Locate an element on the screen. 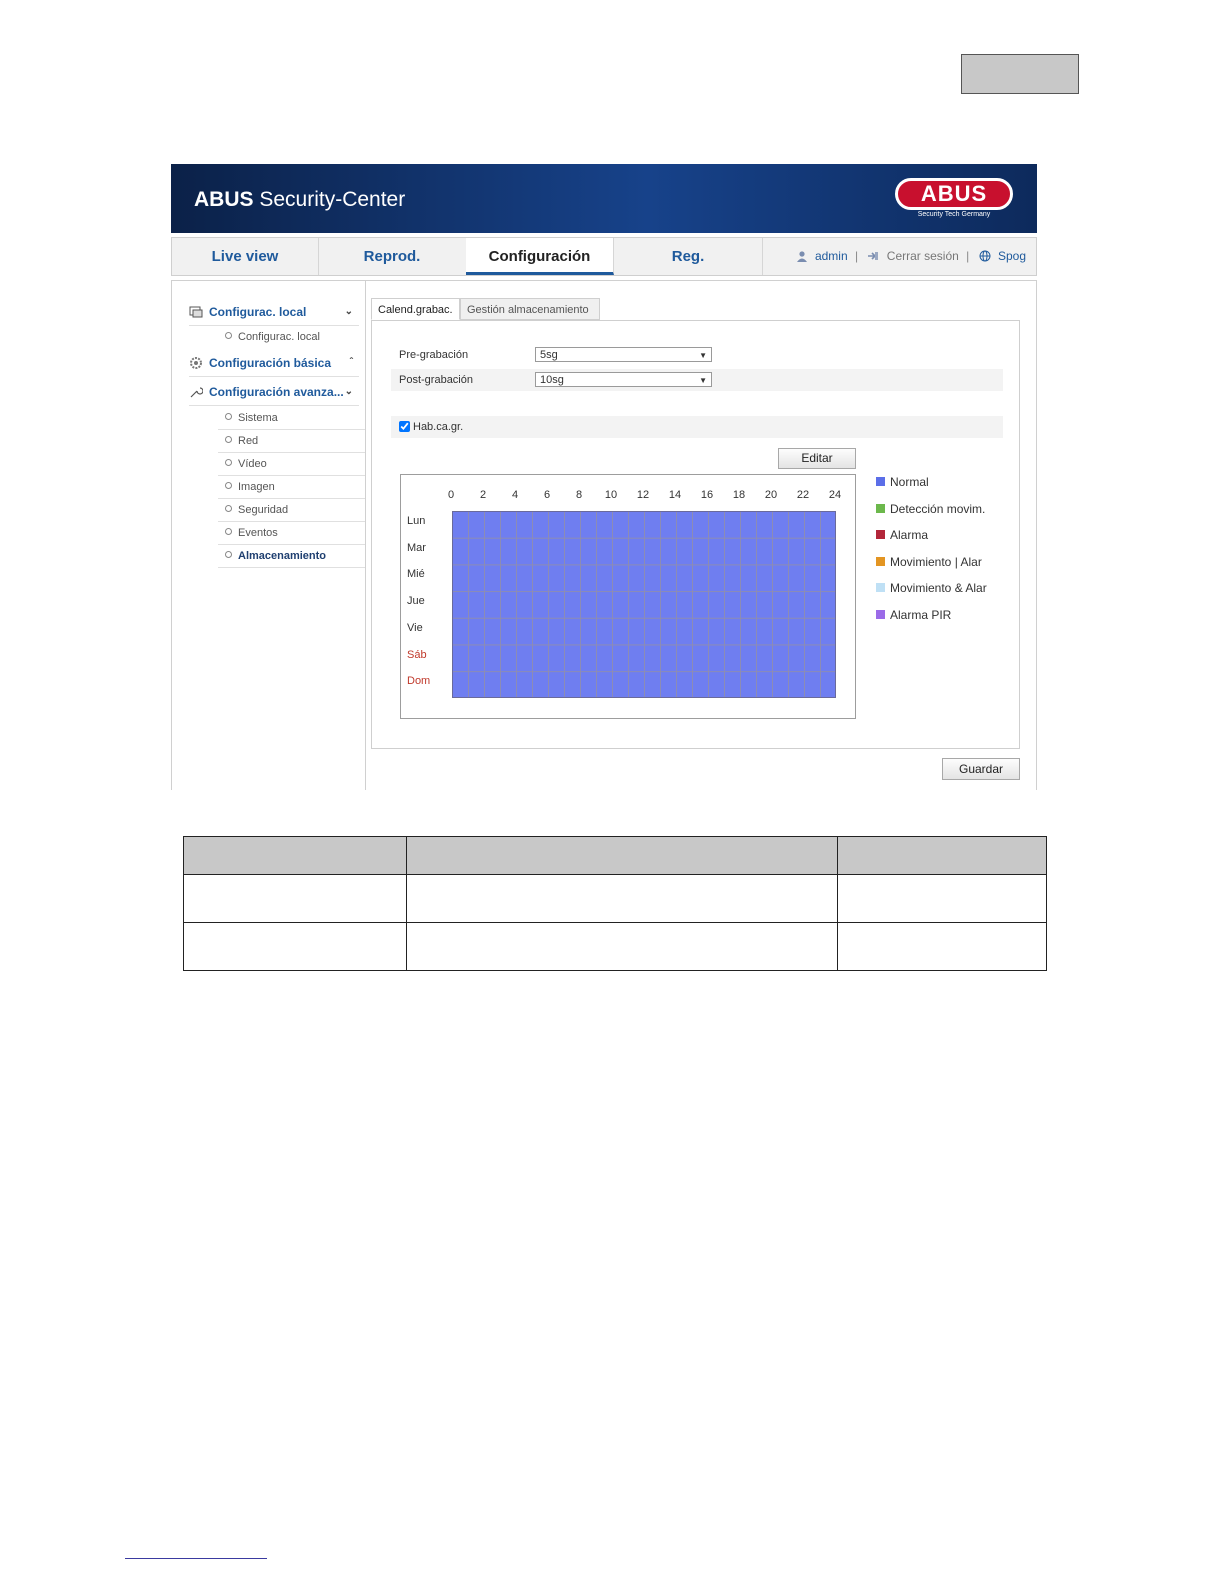 The height and width of the screenshot is (1584, 1224). language-link: Spog is located at coordinates (1012, 256).